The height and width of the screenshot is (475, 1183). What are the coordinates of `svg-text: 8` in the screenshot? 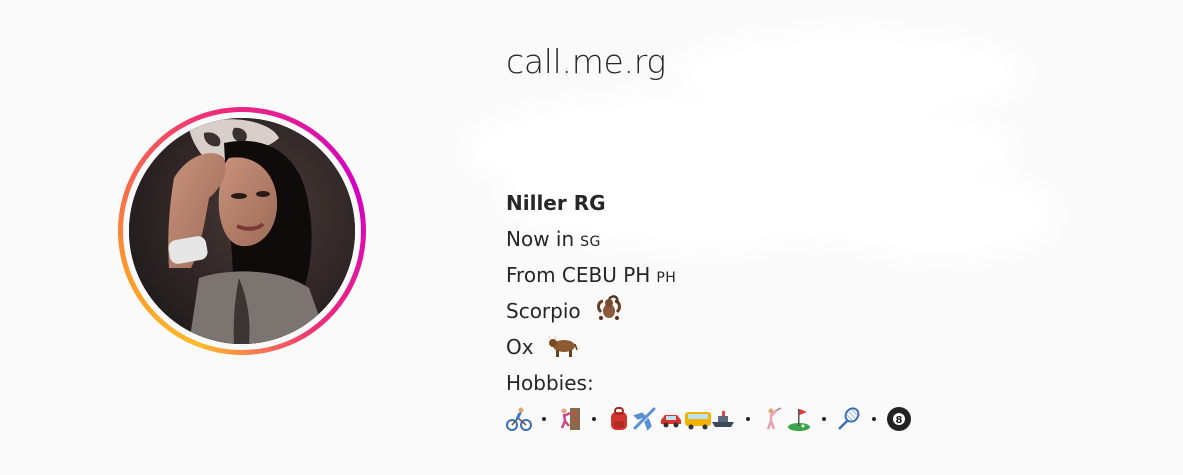 It's located at (899, 420).